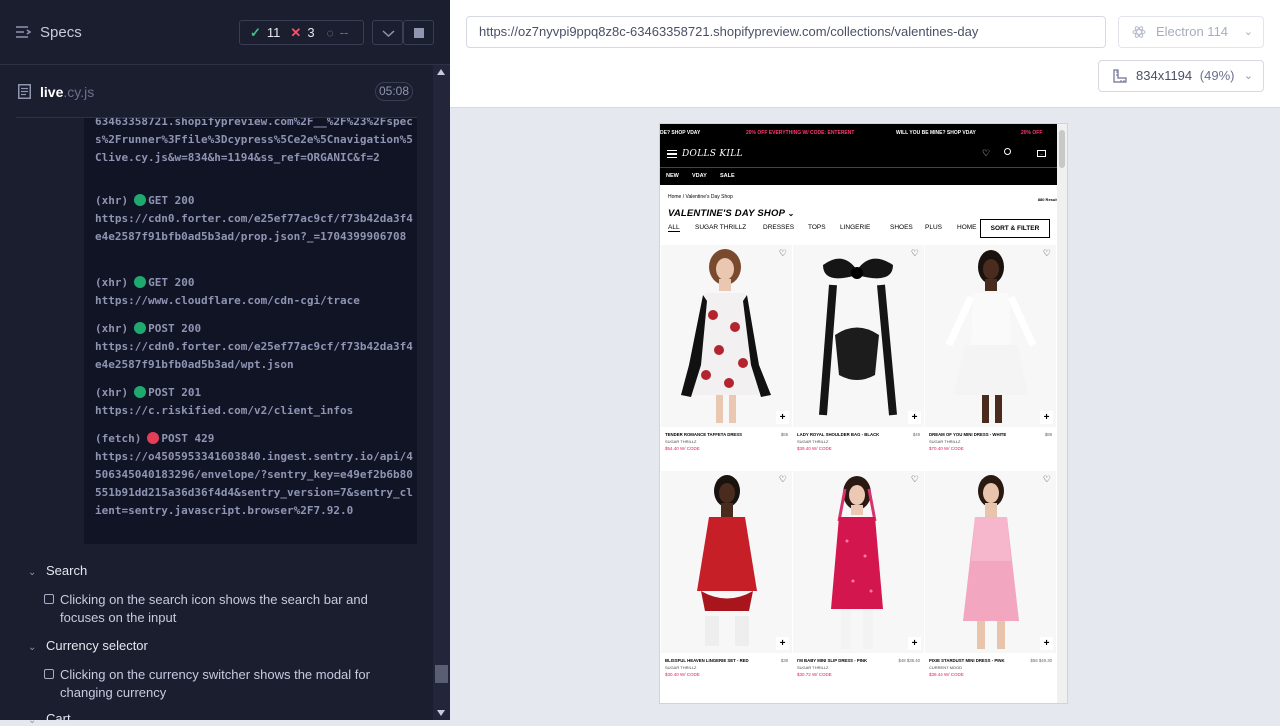  Describe the element at coordinates (52, 92) in the screenshot. I see `file-basename: live` at that location.